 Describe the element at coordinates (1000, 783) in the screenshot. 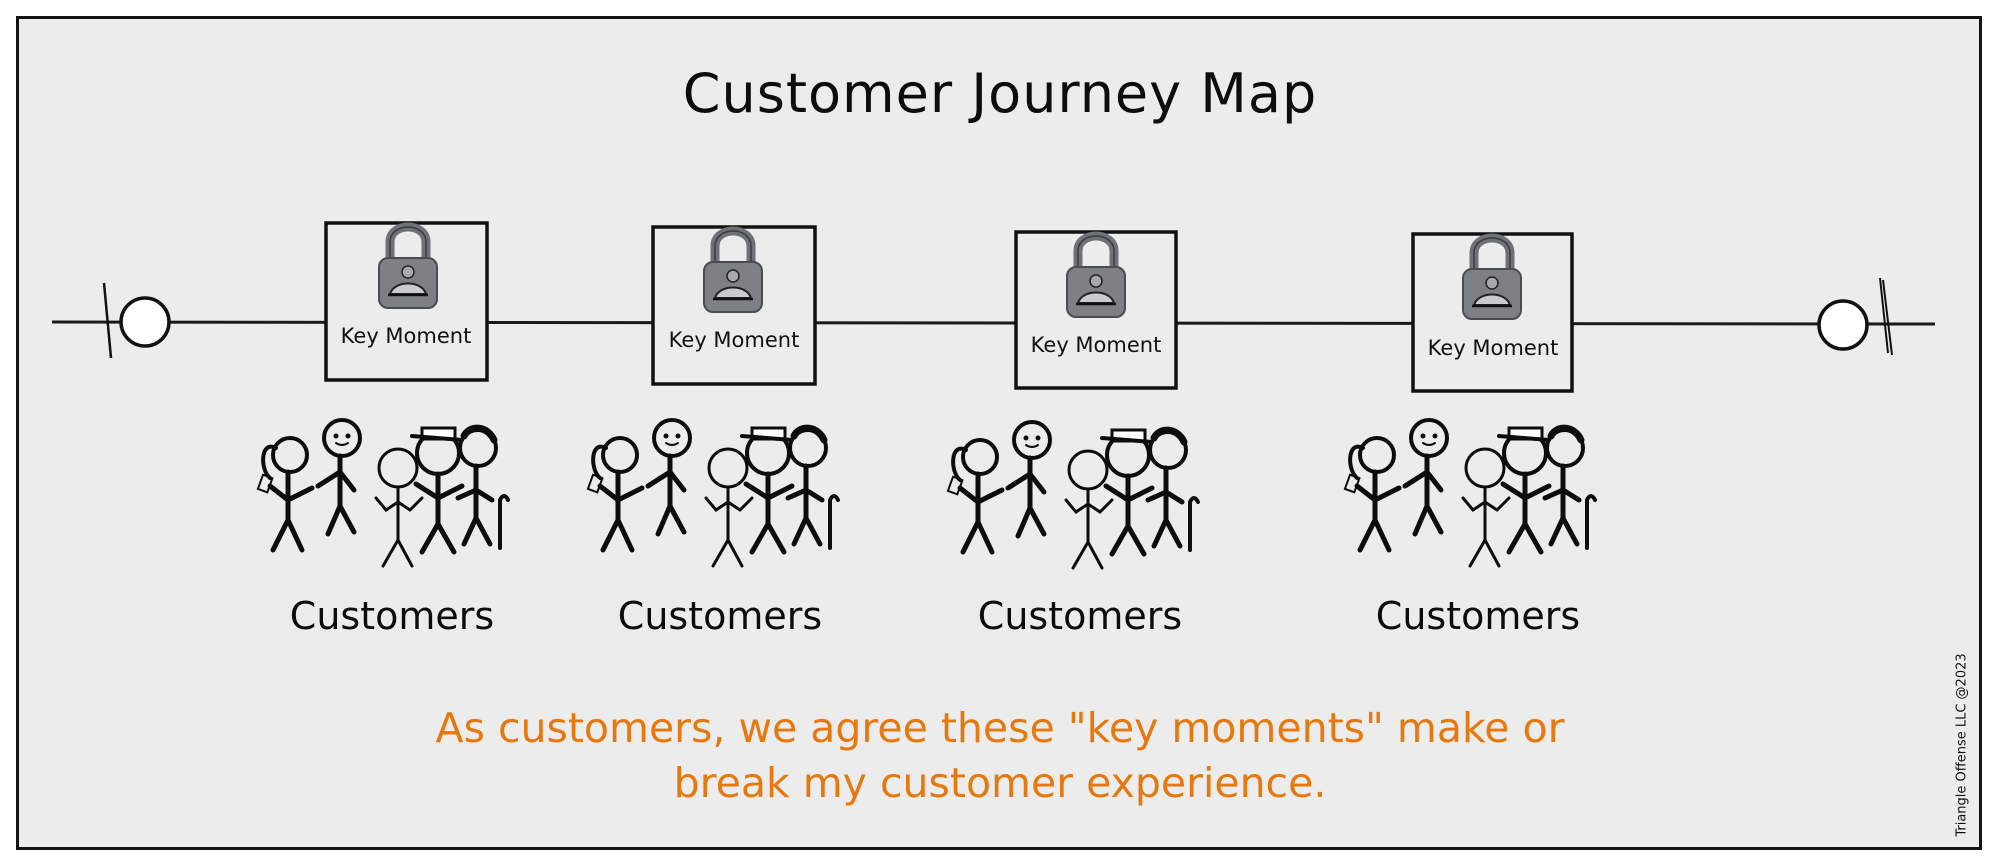

I see `statement-line-2: break my customer experience.` at that location.